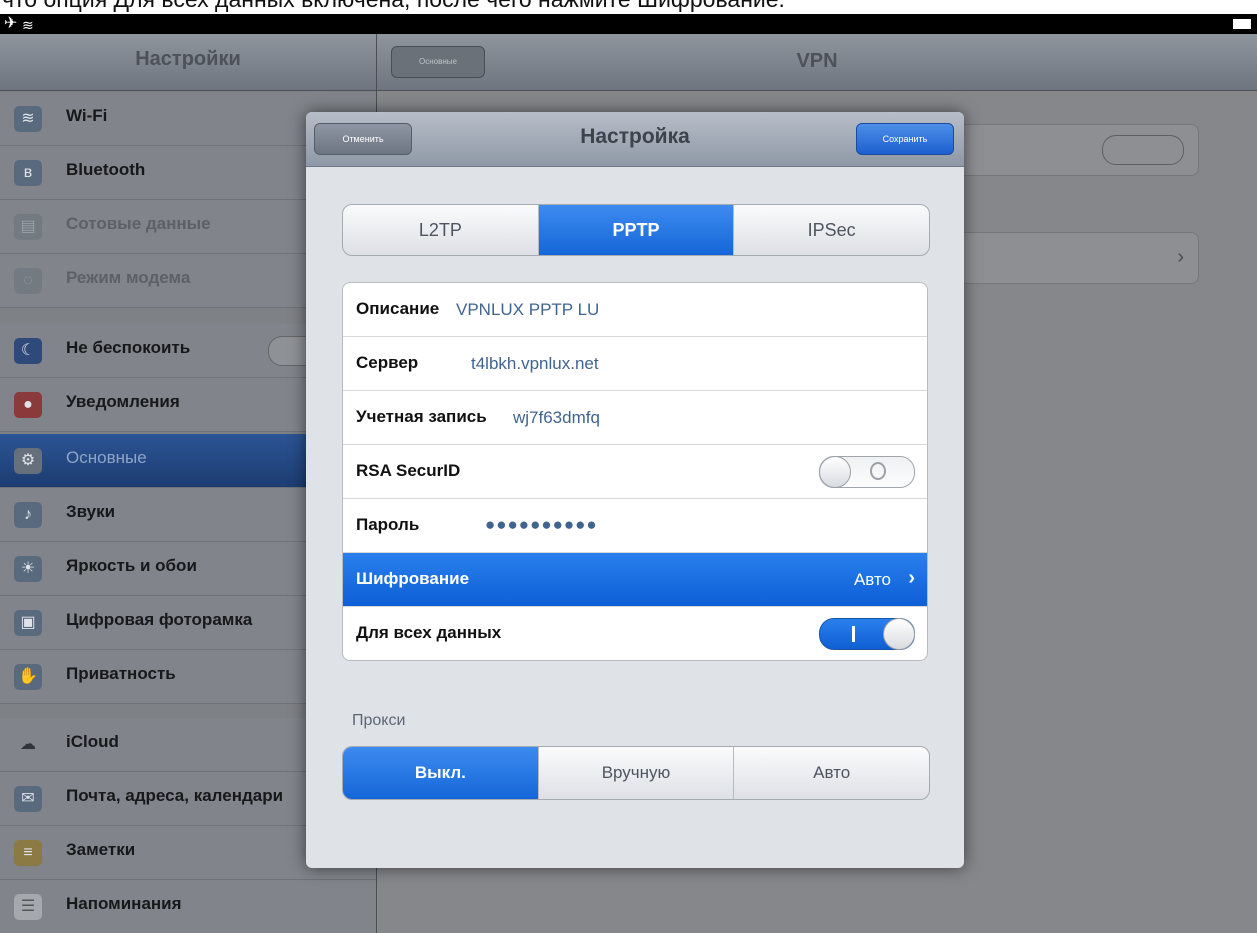  What do you see at coordinates (131, 565) in the screenshot?
I see `sidebar-item-label: Яркость и обои` at bounding box center [131, 565].